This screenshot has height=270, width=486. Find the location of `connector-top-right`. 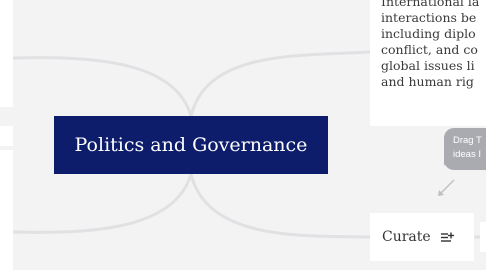

connector-top-right is located at coordinates (280, 83).